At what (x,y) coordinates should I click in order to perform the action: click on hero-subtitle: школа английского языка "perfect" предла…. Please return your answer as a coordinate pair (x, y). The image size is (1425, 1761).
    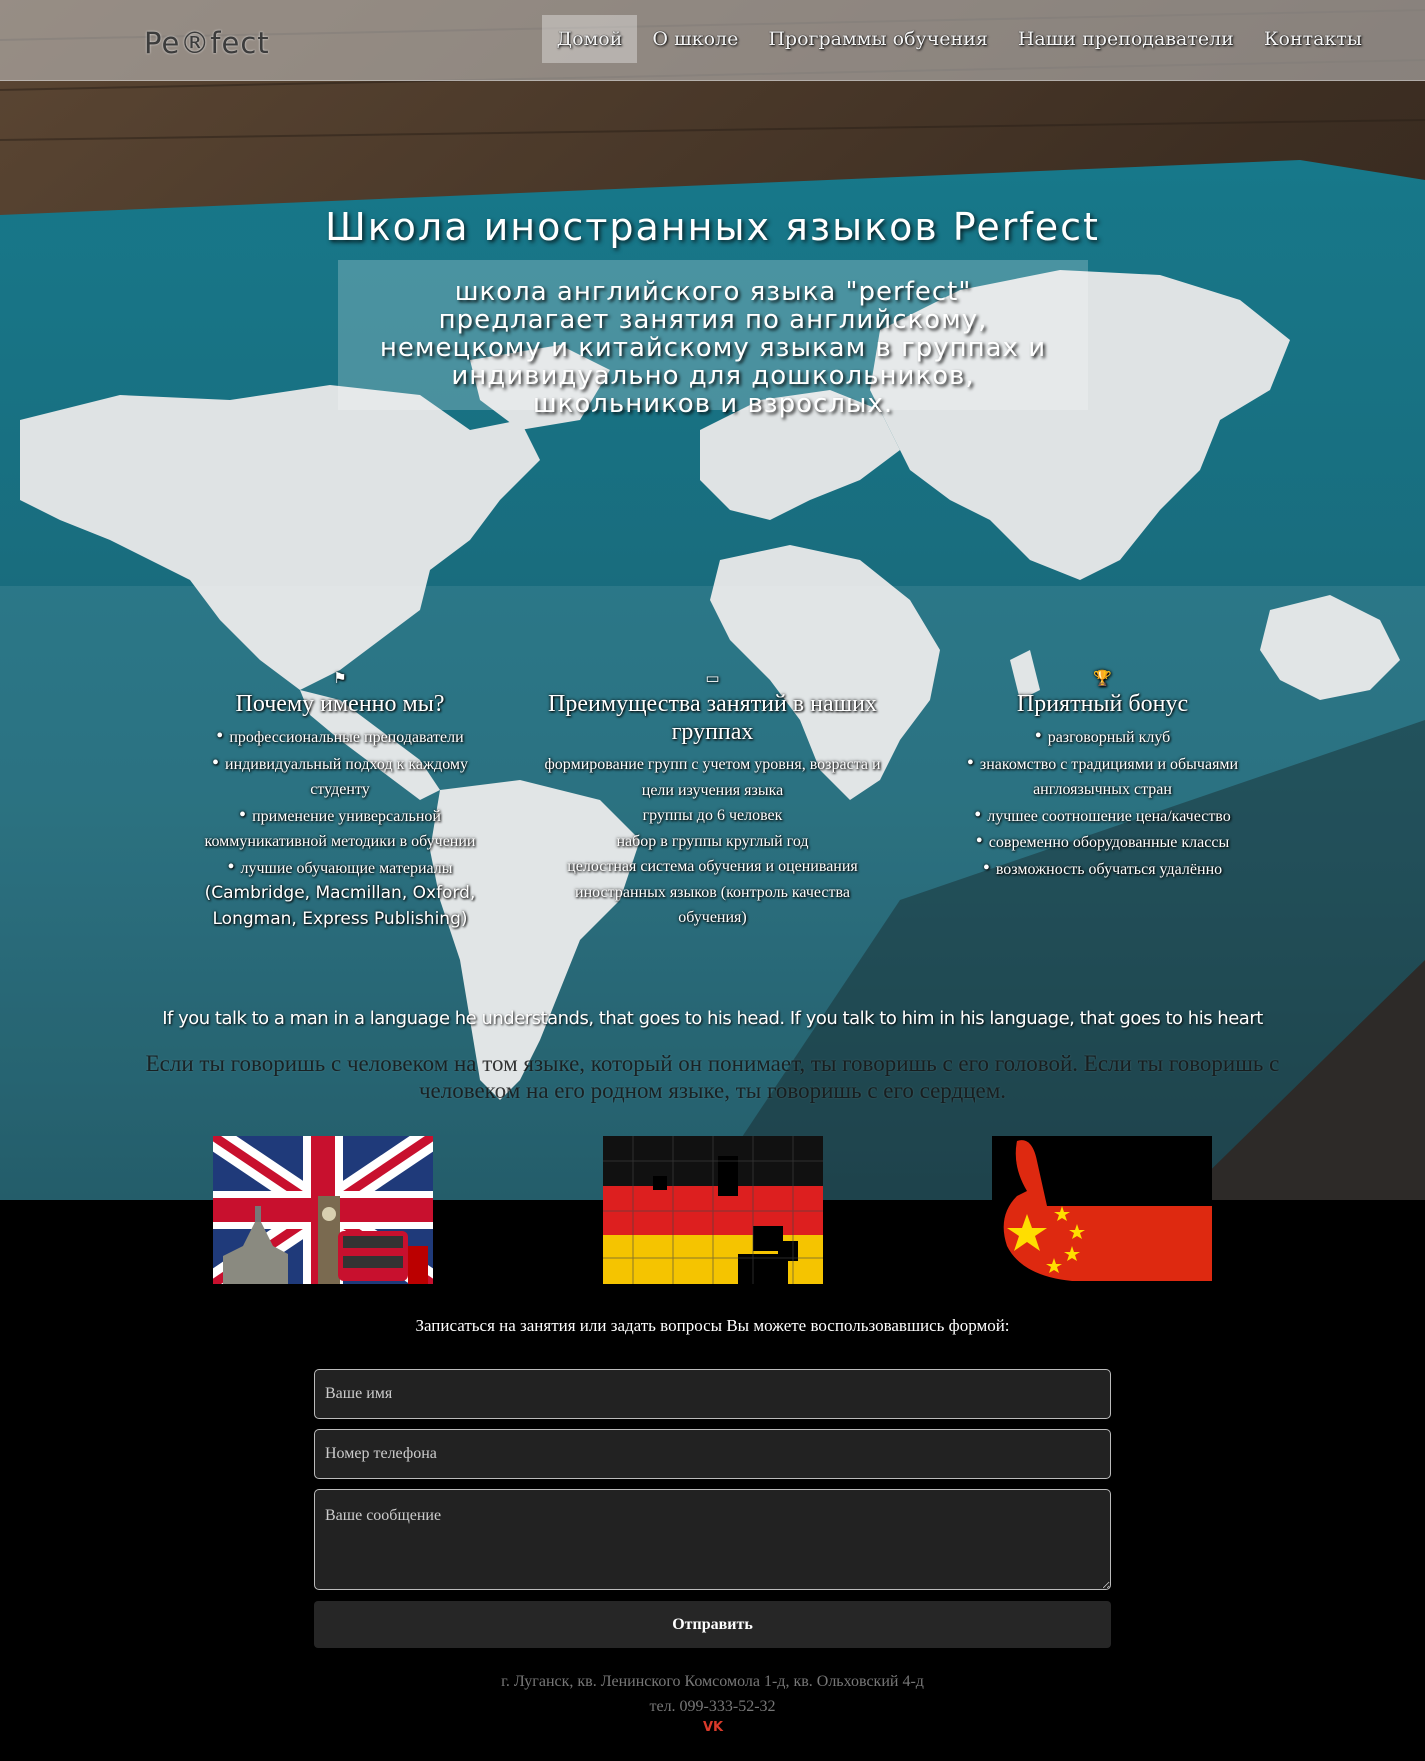
    Looking at the image, I should click on (713, 339).